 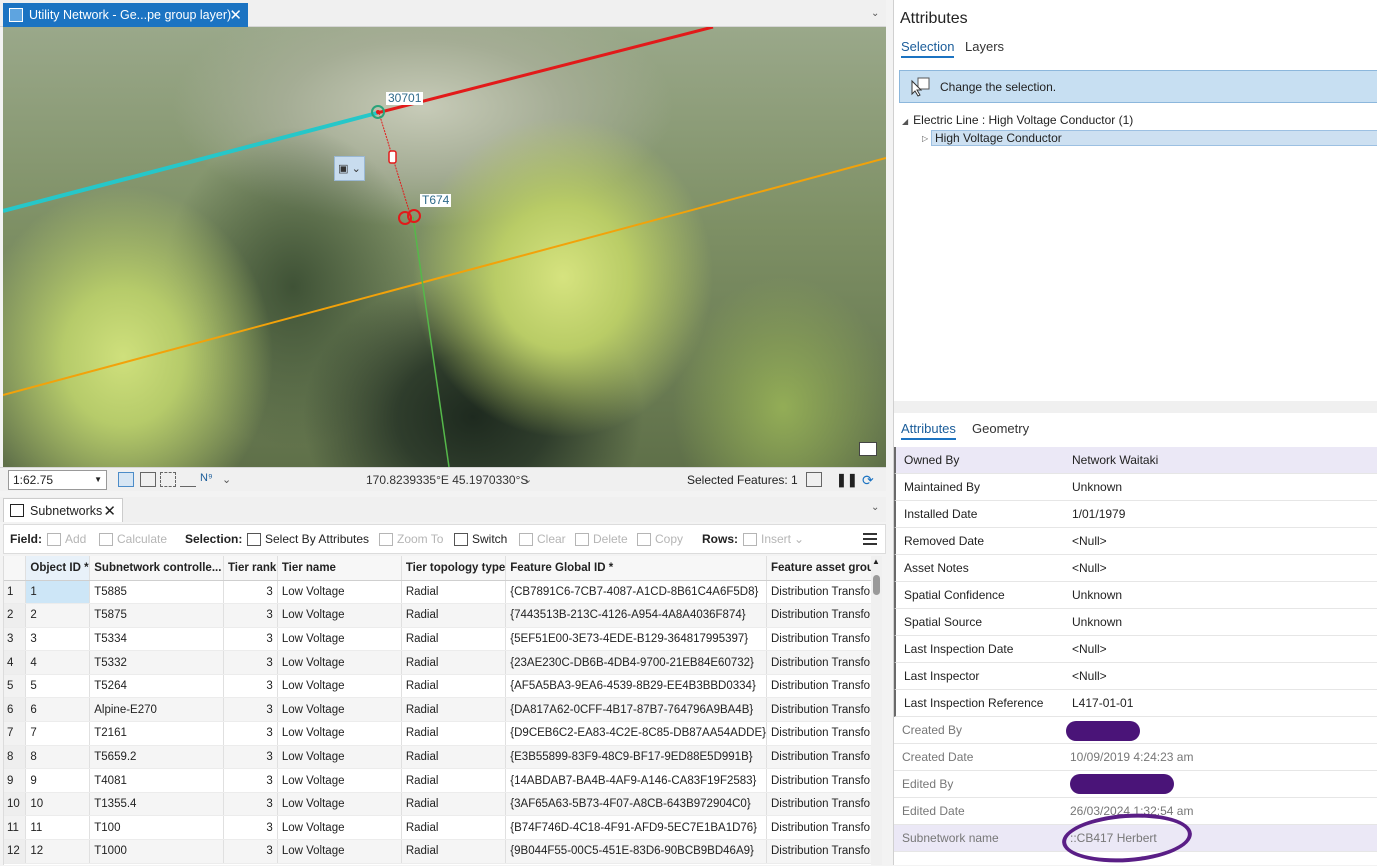 I want to click on feature-global-id-cell: {D9CEB6C2-EA83-4C2E-8C85-DB87AA54ADDE}, so click(x=636, y=733).